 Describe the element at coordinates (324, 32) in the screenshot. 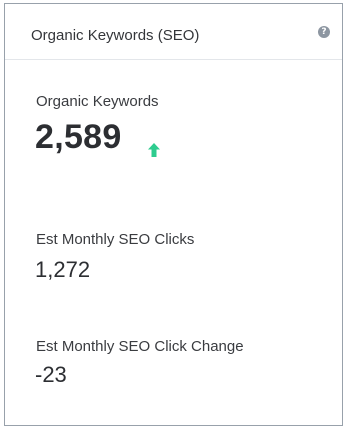

I see `help-icon: ?` at that location.